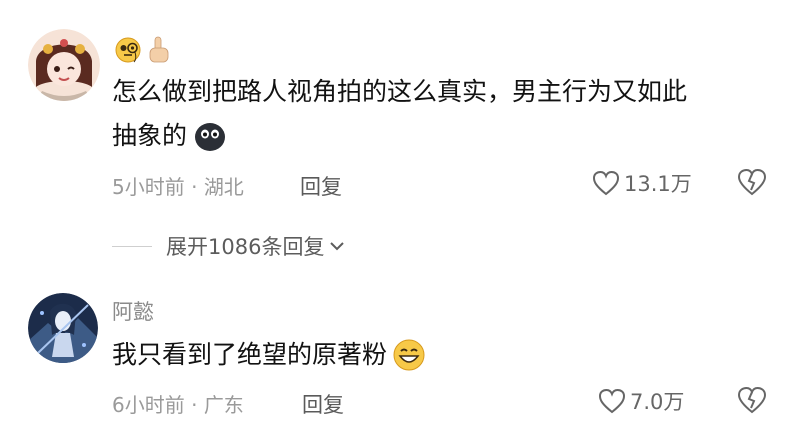 The width and height of the screenshot is (800, 437). I want to click on comment-2-username: 阿懿, so click(133, 311).